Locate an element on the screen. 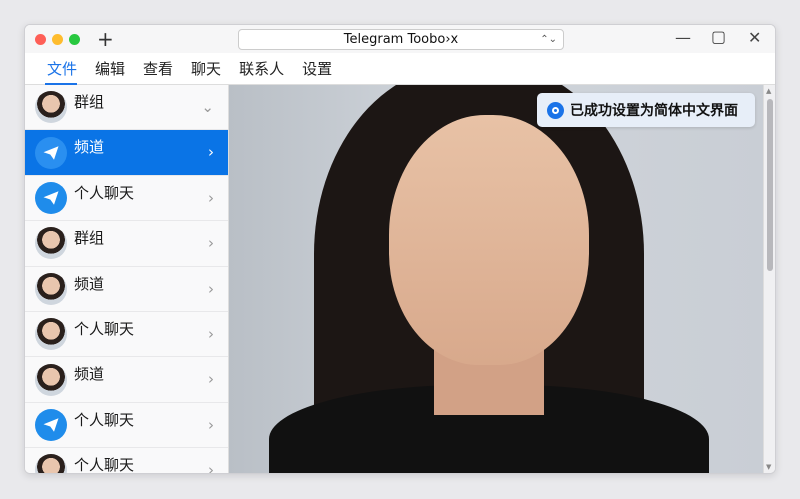 The height and width of the screenshot is (499, 800). close-icon: ✕ is located at coordinates (754, 37).